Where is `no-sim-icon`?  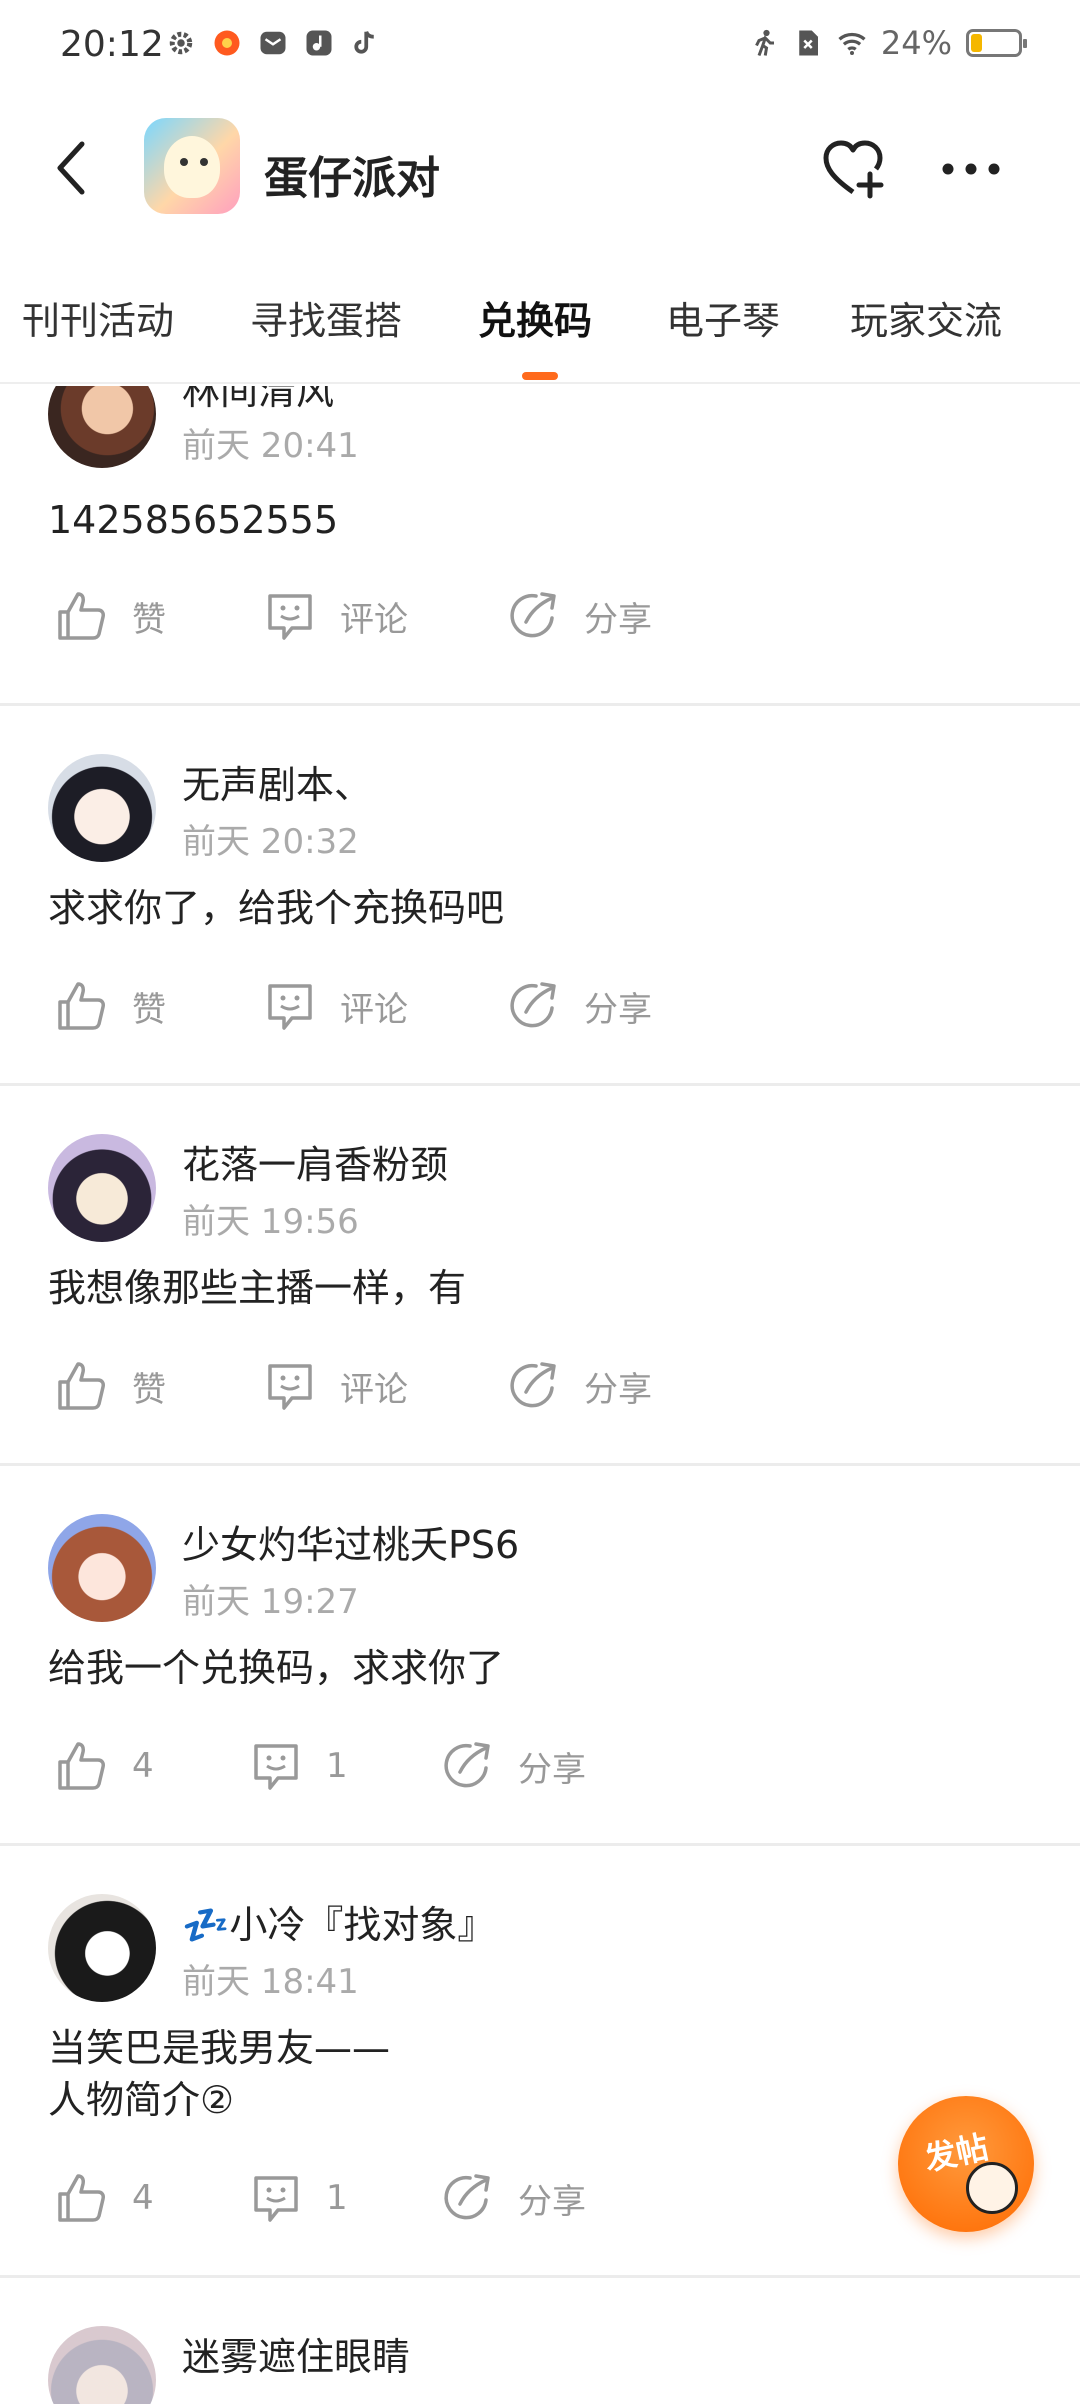 no-sim-icon is located at coordinates (808, 43).